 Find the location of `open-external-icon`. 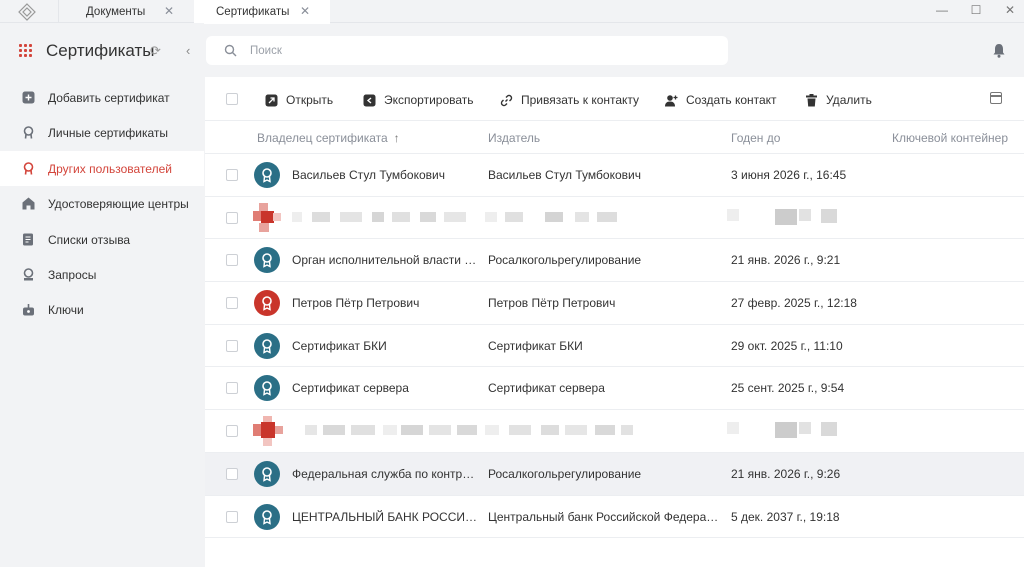

open-external-icon is located at coordinates (271, 100).